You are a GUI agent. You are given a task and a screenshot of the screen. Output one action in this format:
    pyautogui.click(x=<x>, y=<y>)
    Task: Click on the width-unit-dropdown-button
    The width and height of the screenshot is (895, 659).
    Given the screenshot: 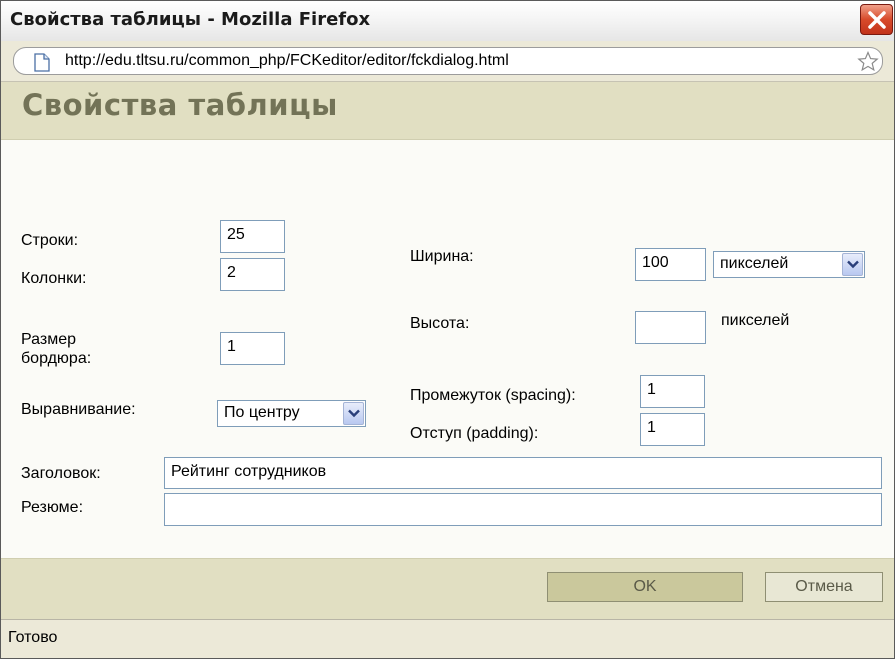 What is the action you would take?
    pyautogui.click(x=852, y=264)
    